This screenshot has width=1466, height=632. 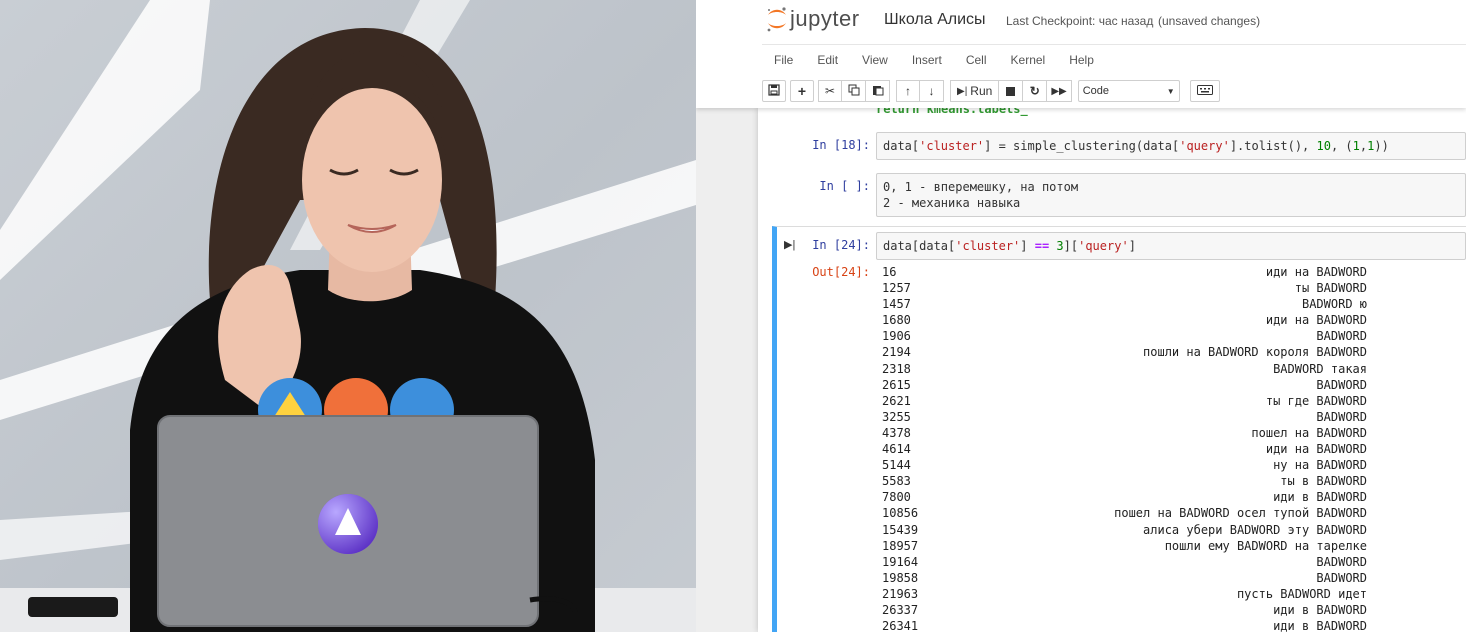 I want to click on row-index: 15439, so click(x=900, y=529).